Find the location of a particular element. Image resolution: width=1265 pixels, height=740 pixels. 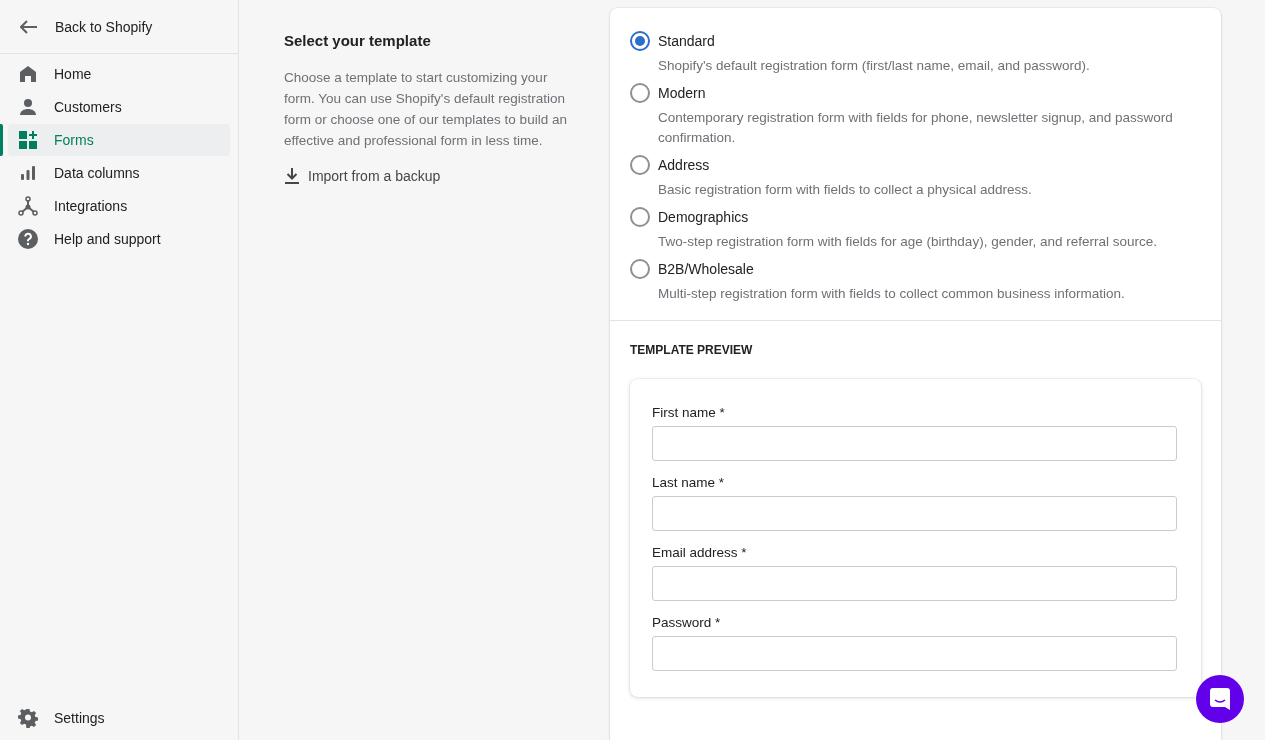

import-link: Import from a backup is located at coordinates (362, 175).